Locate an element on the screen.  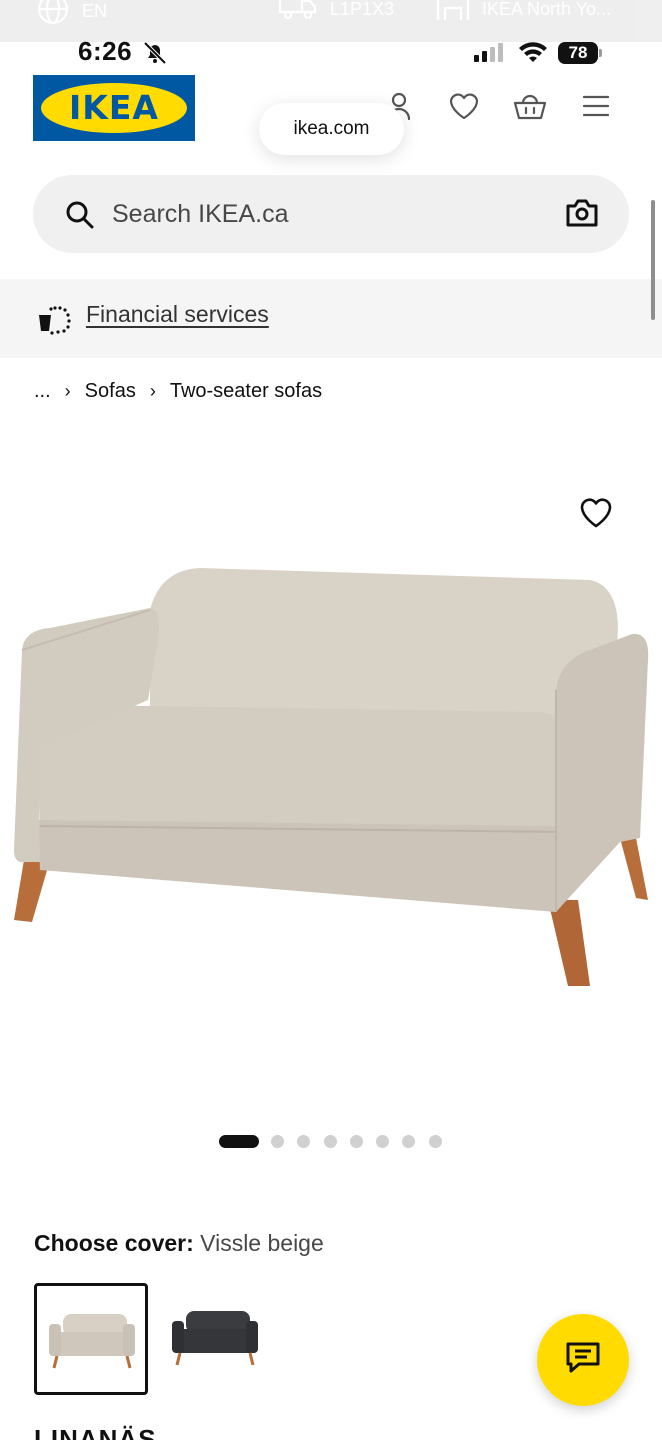
cover-option-beige is located at coordinates (91, 1339).